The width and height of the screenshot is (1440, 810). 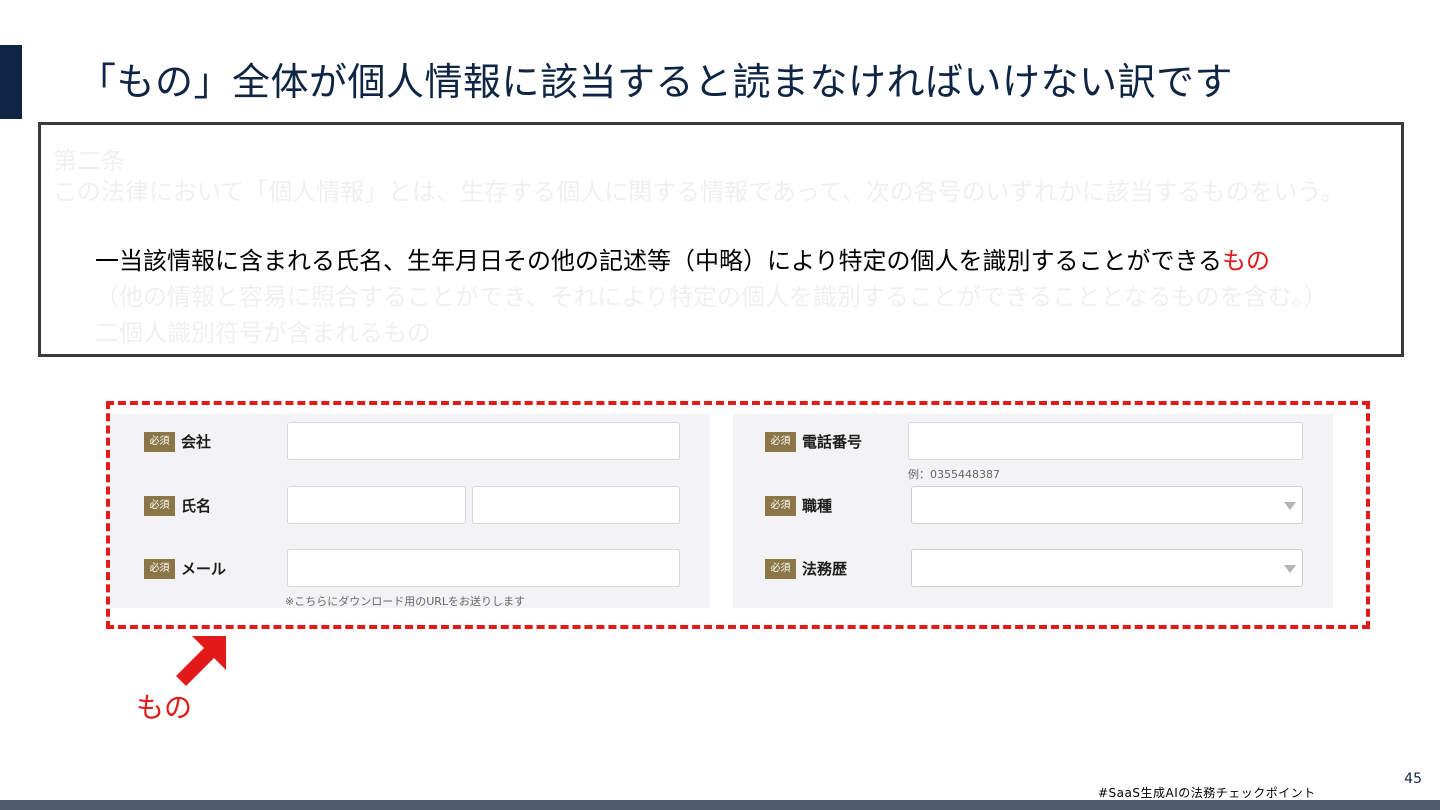 I want to click on article-item-2: 二個人識別符号が含まれるもの, so click(x=263, y=333).